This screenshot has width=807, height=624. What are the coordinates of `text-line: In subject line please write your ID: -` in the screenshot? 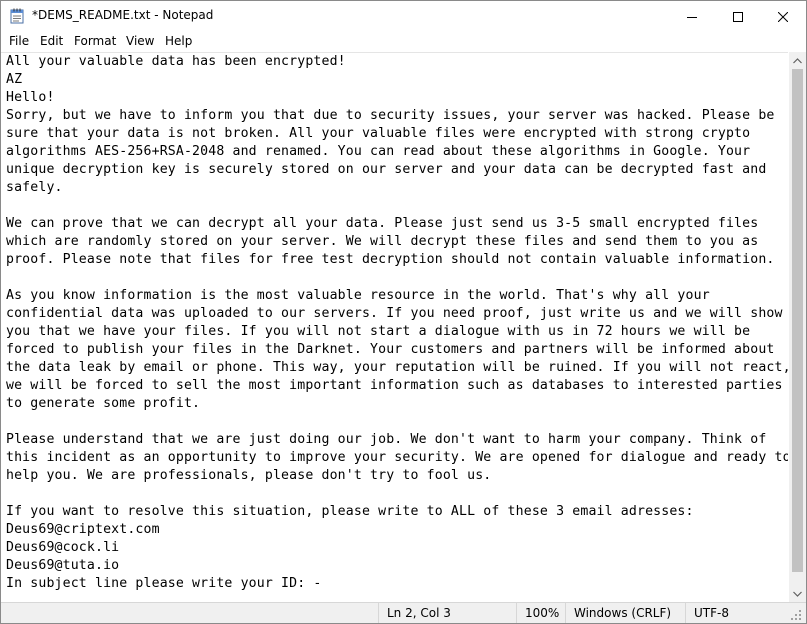 It's located at (164, 583).